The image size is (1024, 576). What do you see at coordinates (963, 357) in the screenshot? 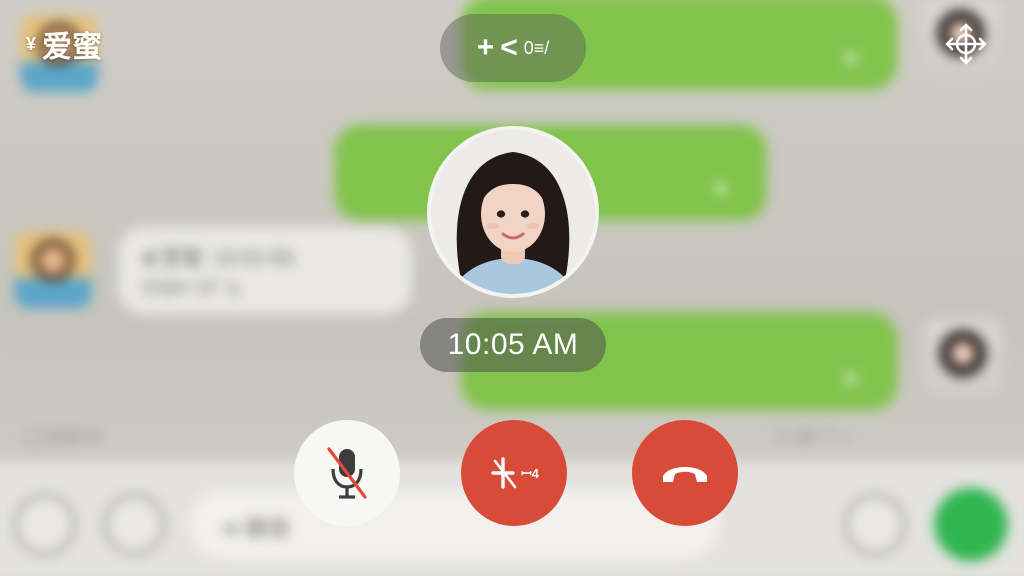
I see `self-avatar-bottom` at bounding box center [963, 357].